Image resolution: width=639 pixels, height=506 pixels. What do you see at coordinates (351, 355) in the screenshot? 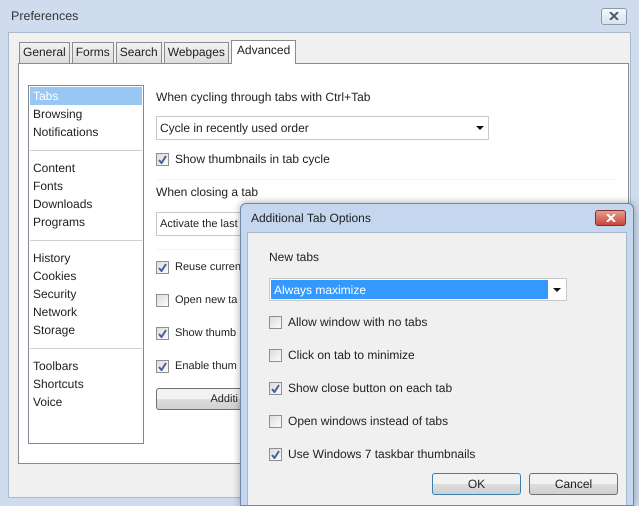
I see `checkbox-label: Click on tab to minimize` at bounding box center [351, 355].